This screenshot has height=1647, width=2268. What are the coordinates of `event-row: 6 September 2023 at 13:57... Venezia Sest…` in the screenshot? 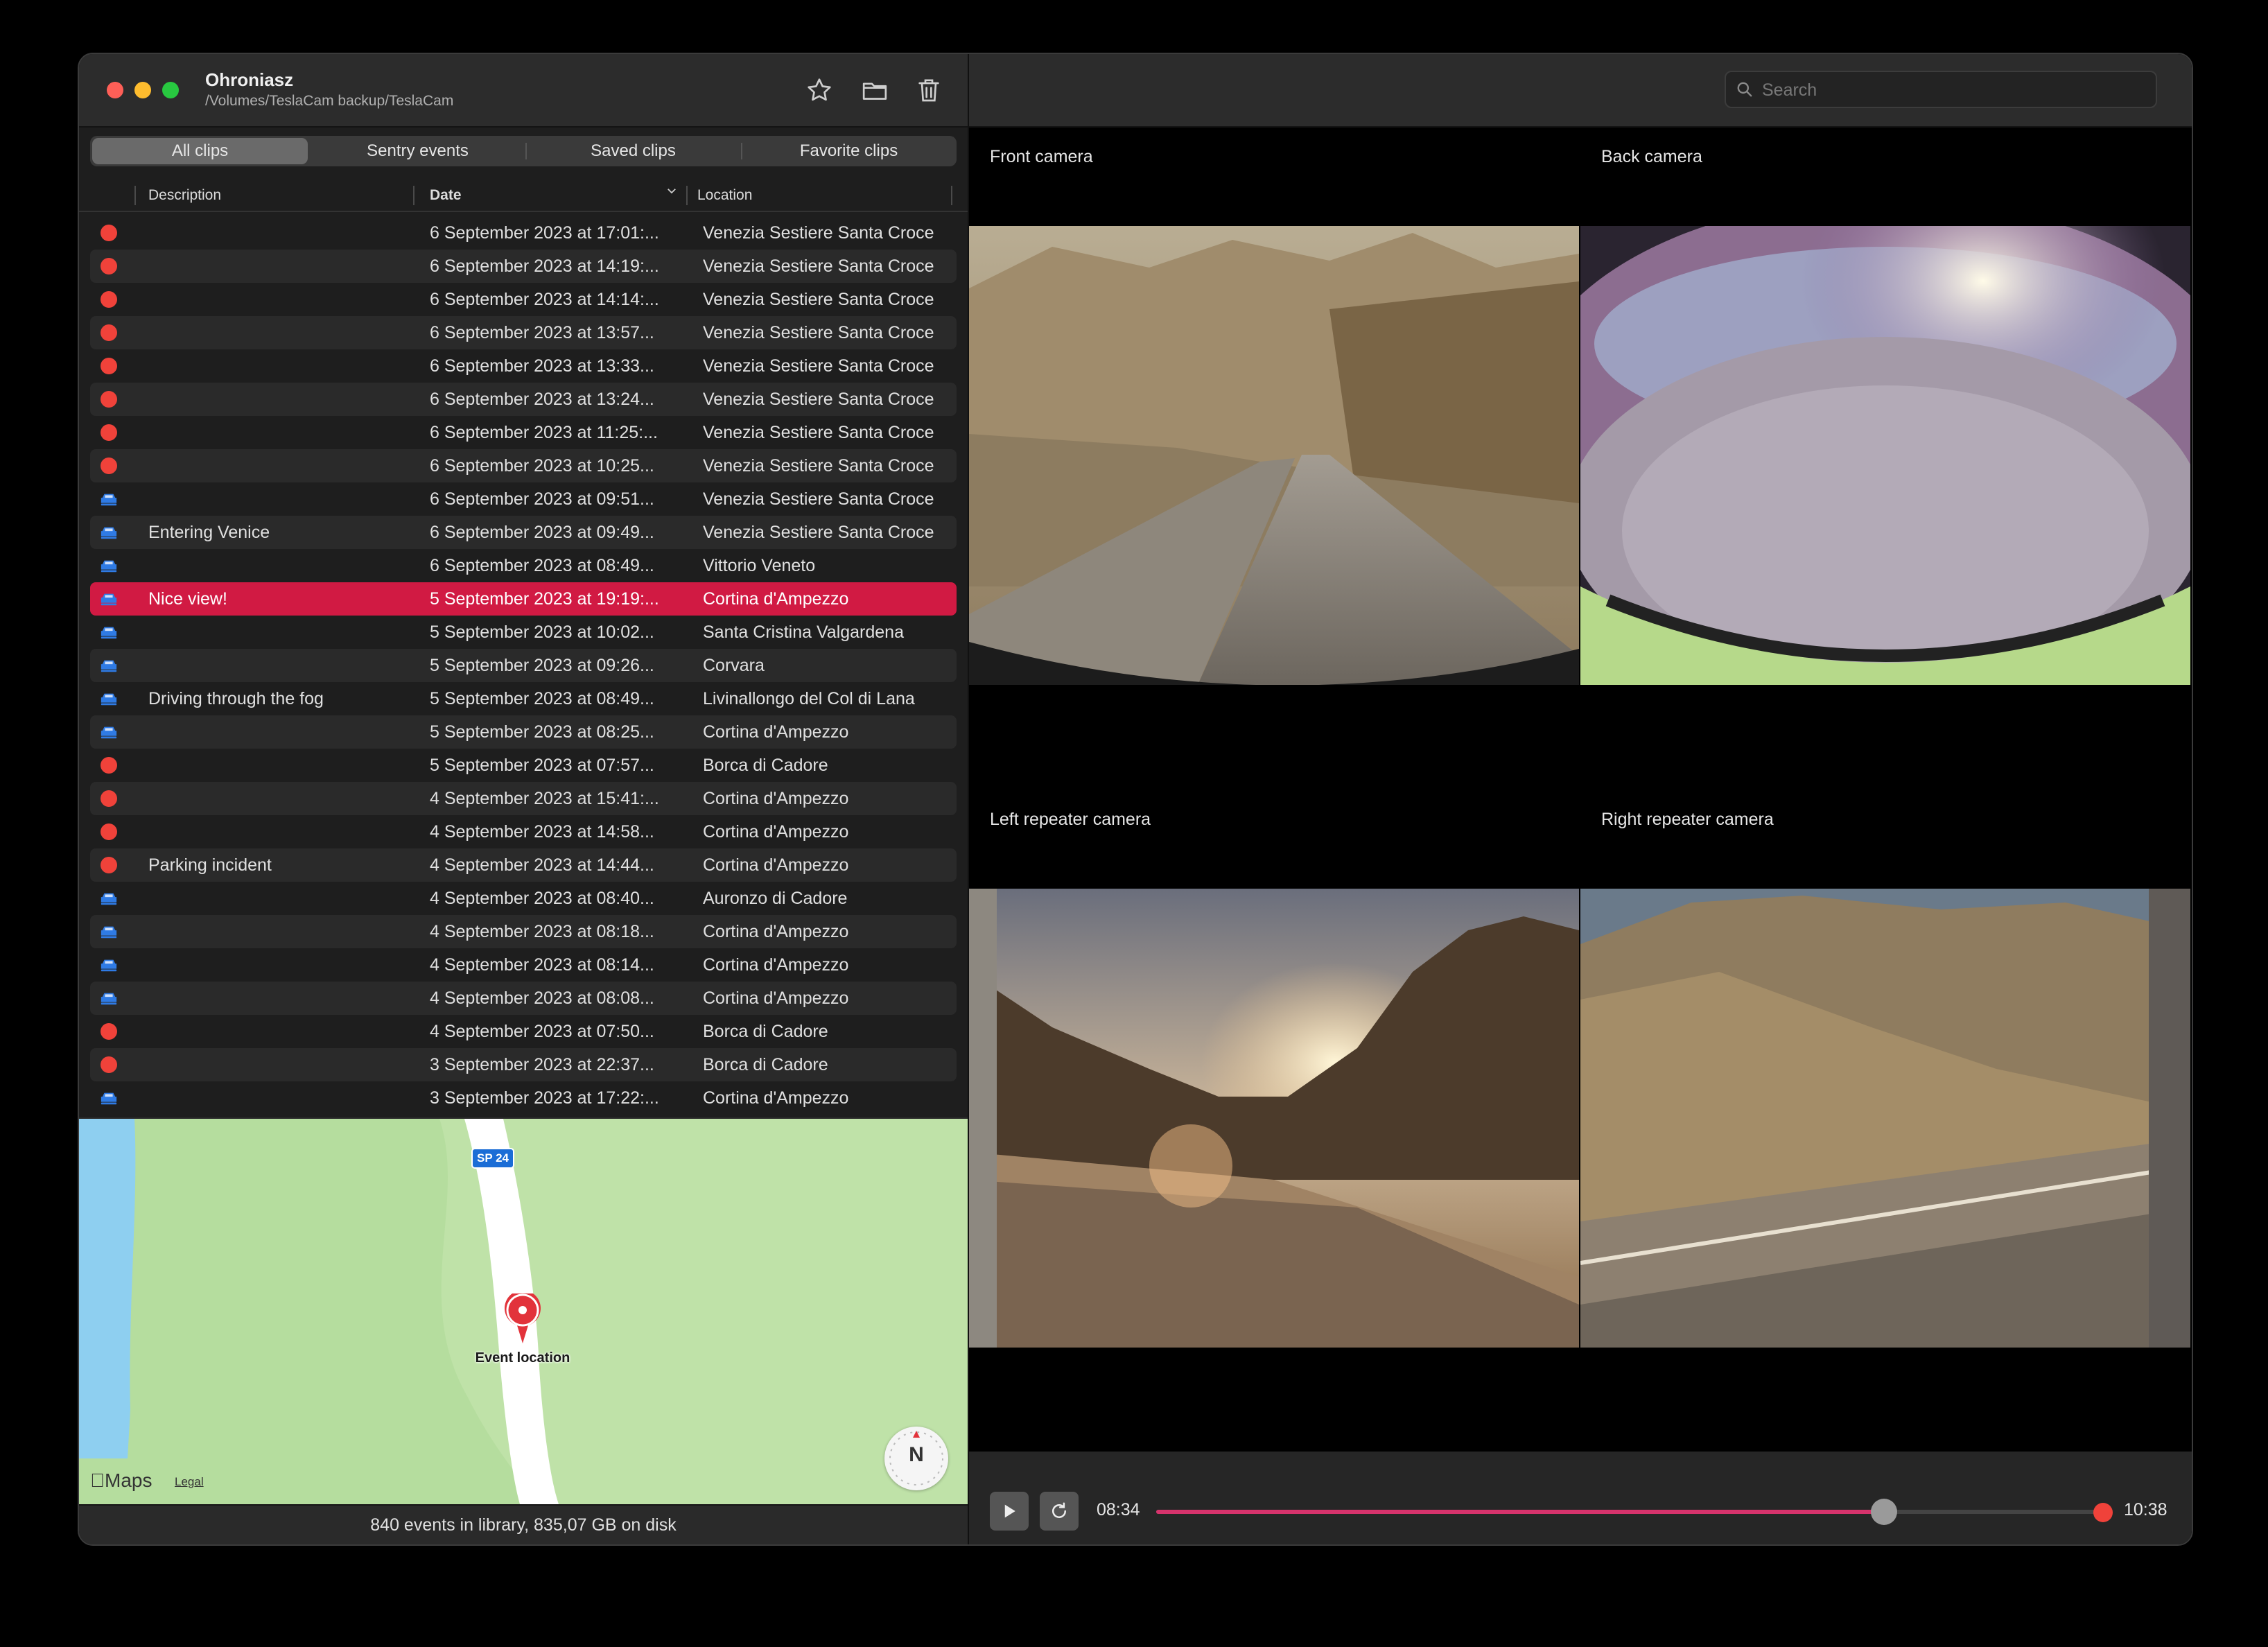 It's located at (523, 333).